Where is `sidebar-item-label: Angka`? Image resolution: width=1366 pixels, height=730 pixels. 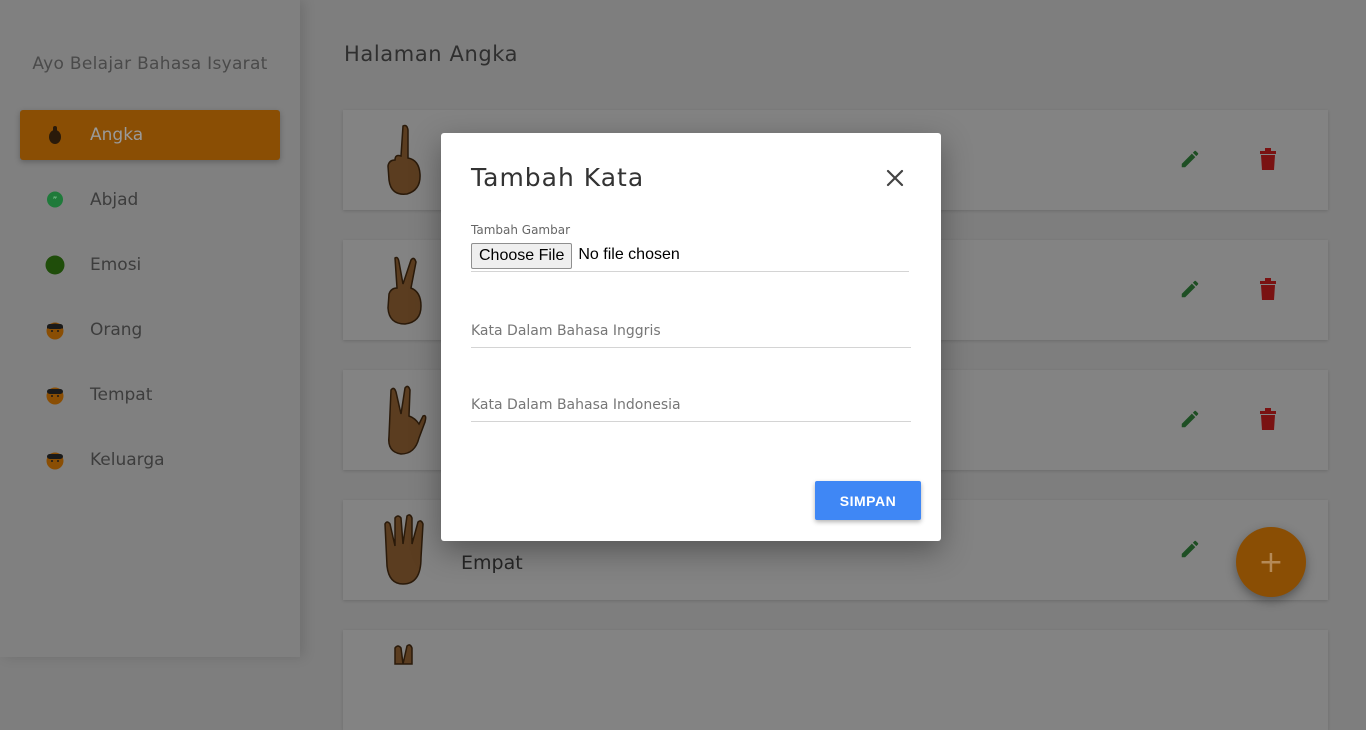 sidebar-item-label: Angka is located at coordinates (117, 135).